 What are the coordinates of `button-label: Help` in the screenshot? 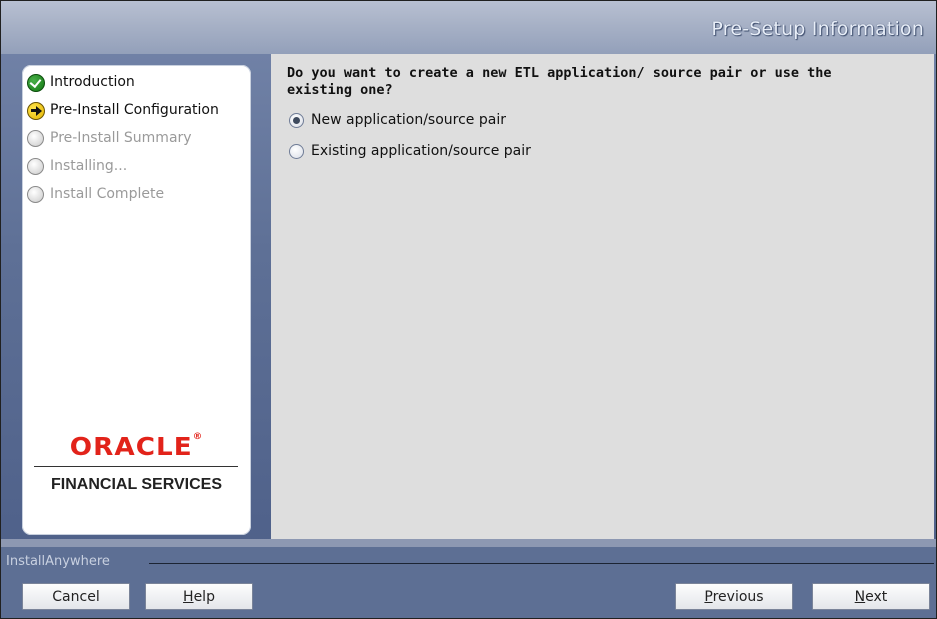 It's located at (199, 596).